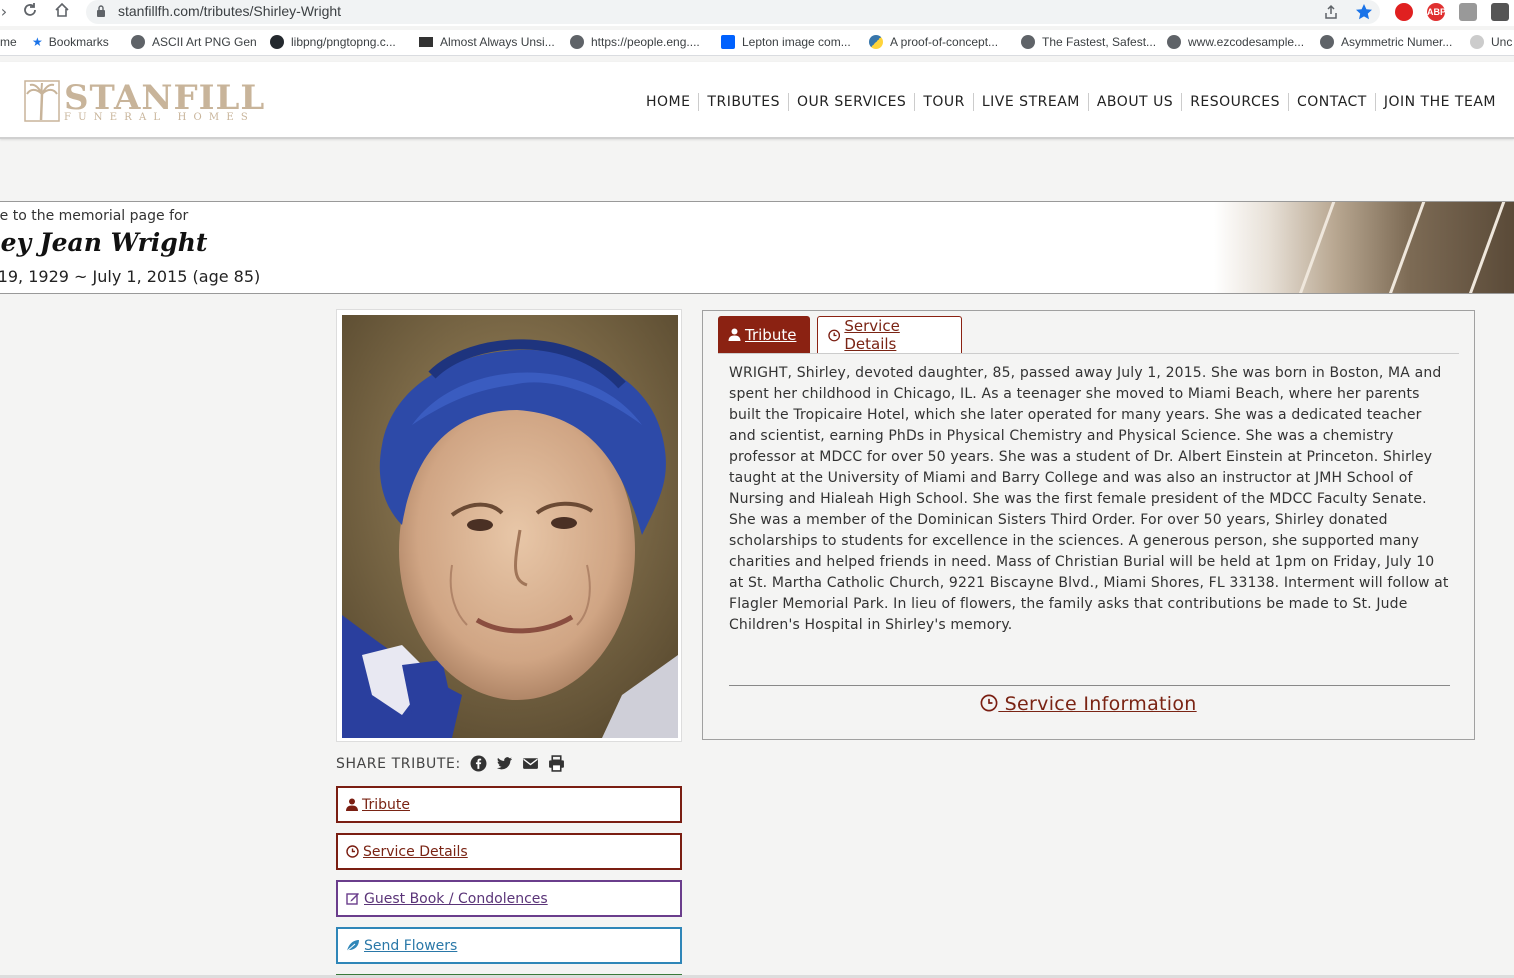 The height and width of the screenshot is (978, 1514). I want to click on portrait-photo, so click(510, 526).